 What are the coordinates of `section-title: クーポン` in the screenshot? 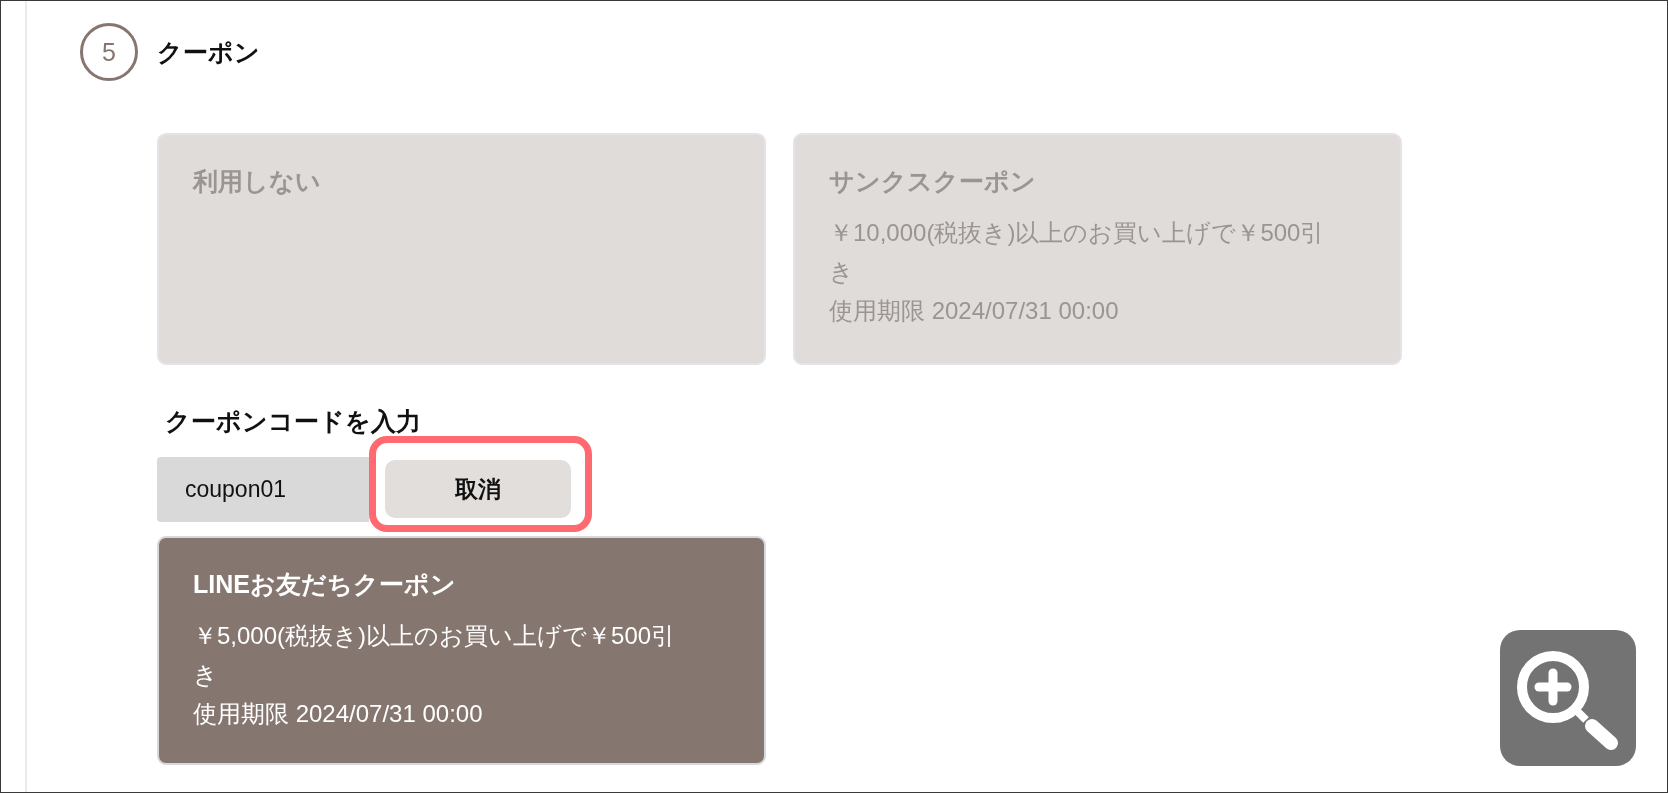 It's located at (208, 52).